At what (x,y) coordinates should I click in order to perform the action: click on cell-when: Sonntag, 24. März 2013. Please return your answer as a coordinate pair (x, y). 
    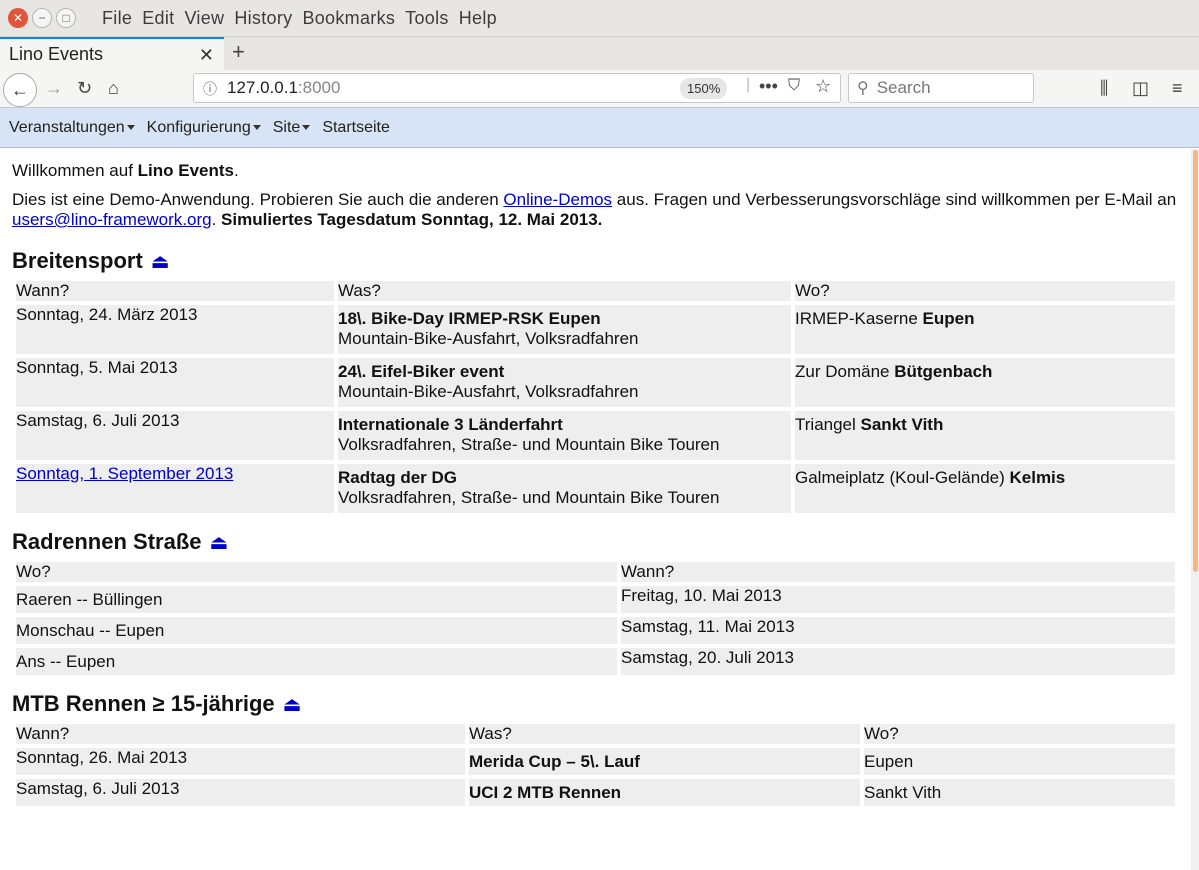
    Looking at the image, I should click on (175, 329).